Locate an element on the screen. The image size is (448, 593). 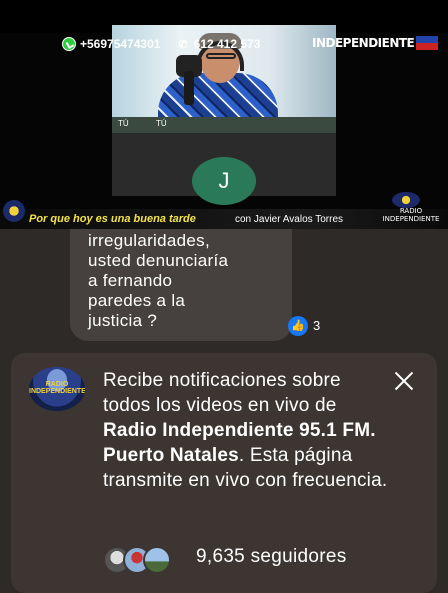
feed-label-right: TÚ is located at coordinates (161, 123).